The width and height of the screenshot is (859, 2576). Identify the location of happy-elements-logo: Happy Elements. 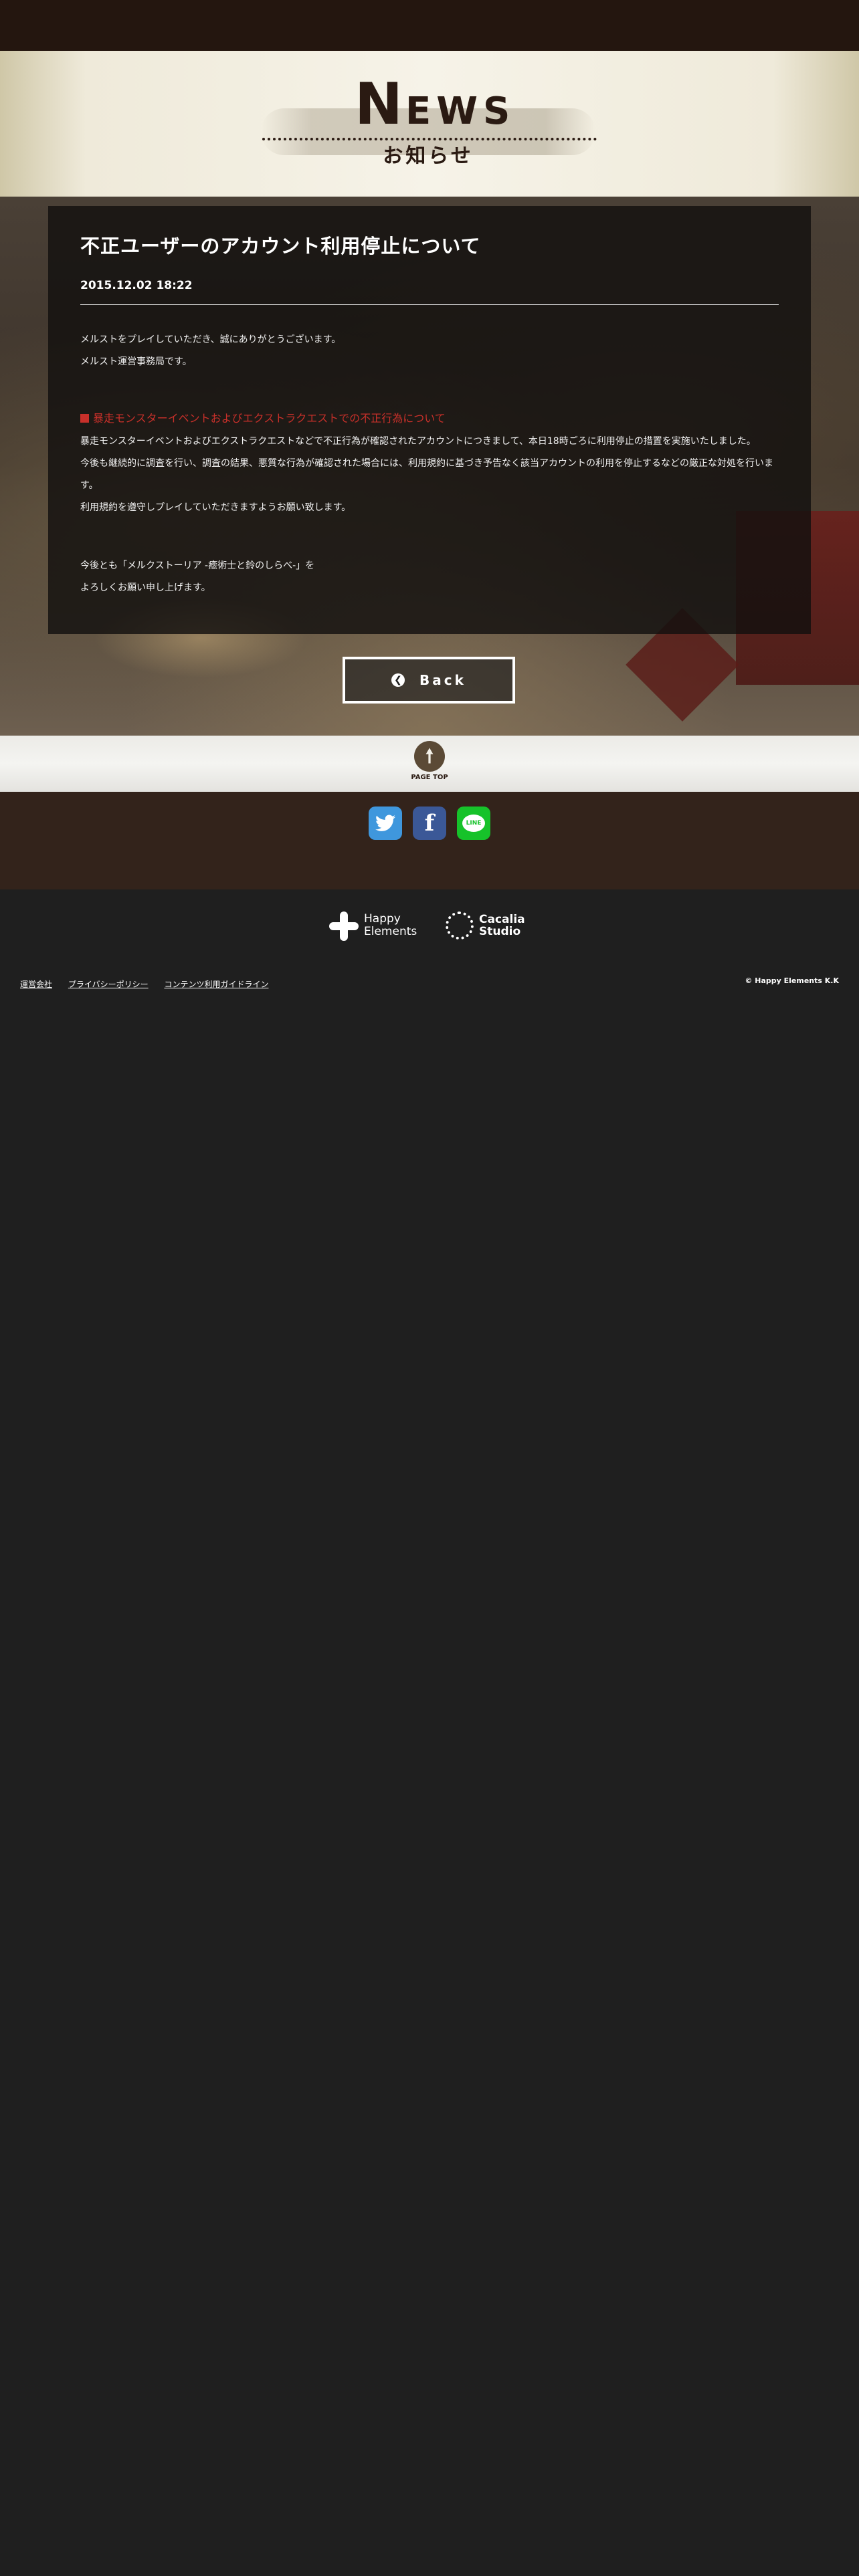
(378, 926).